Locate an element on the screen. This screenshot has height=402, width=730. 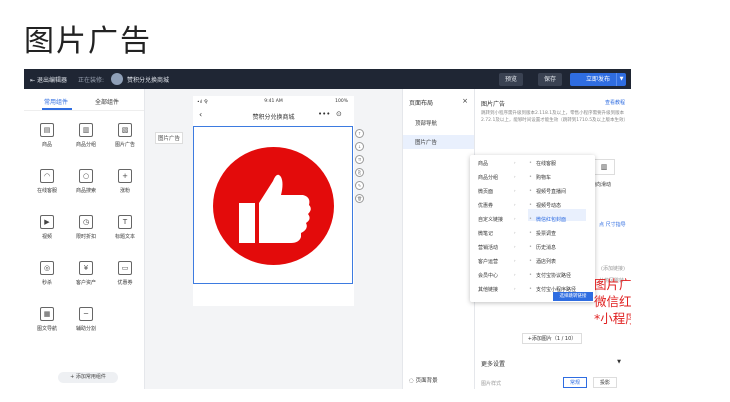
publish-label: 立即发布 is located at coordinates (597, 79).